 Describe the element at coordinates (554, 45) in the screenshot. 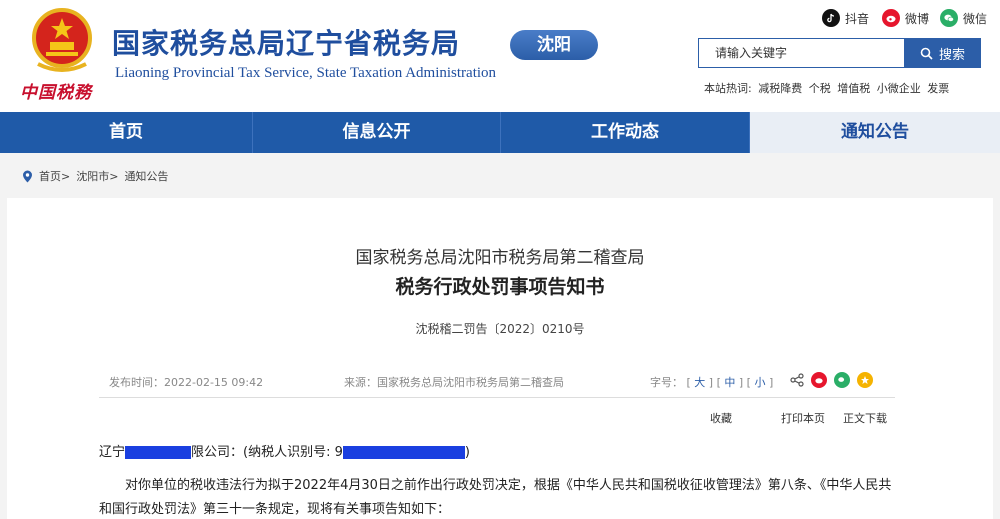

I see `city-badge: 沈阳` at that location.